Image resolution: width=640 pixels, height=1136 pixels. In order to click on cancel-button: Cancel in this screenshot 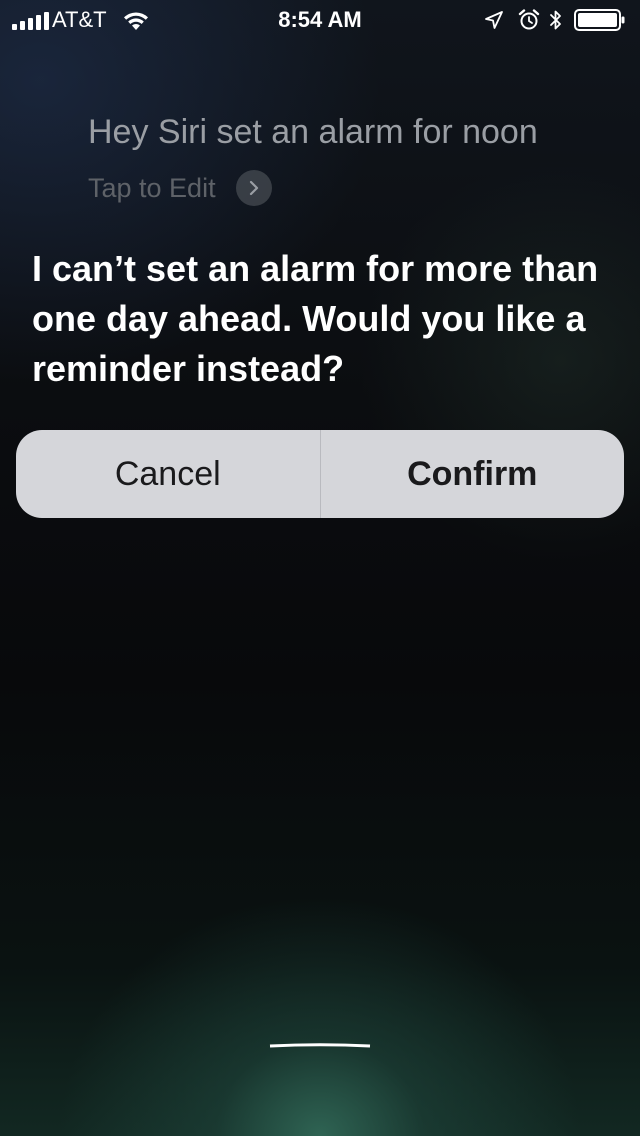, I will do `click(168, 474)`.